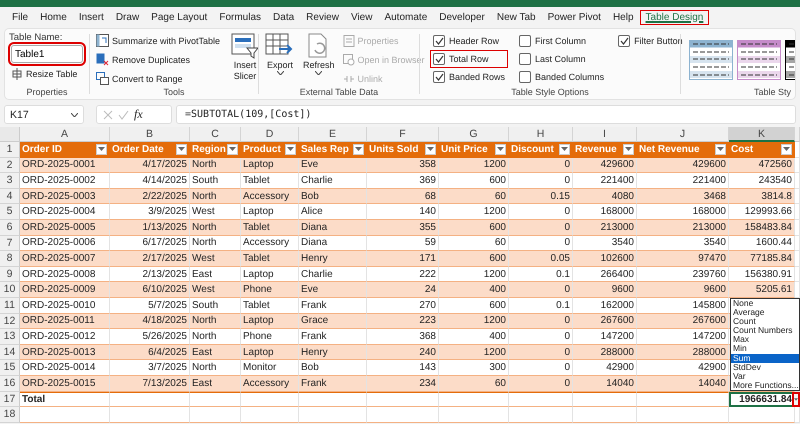 The width and height of the screenshot is (800, 424). I want to click on ribbon-tab: Automate, so click(406, 17).